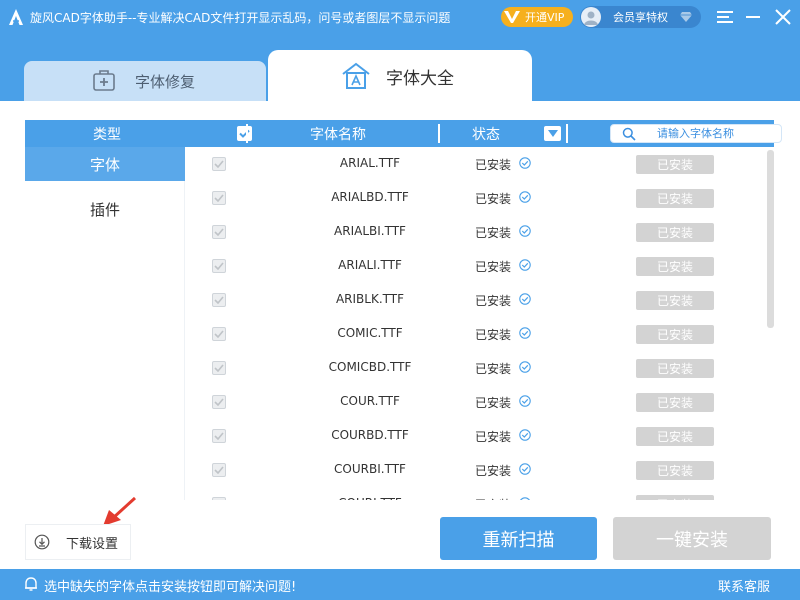 The image size is (800, 600). Describe the element at coordinates (42, 542) in the screenshot. I see `download-icon` at that location.